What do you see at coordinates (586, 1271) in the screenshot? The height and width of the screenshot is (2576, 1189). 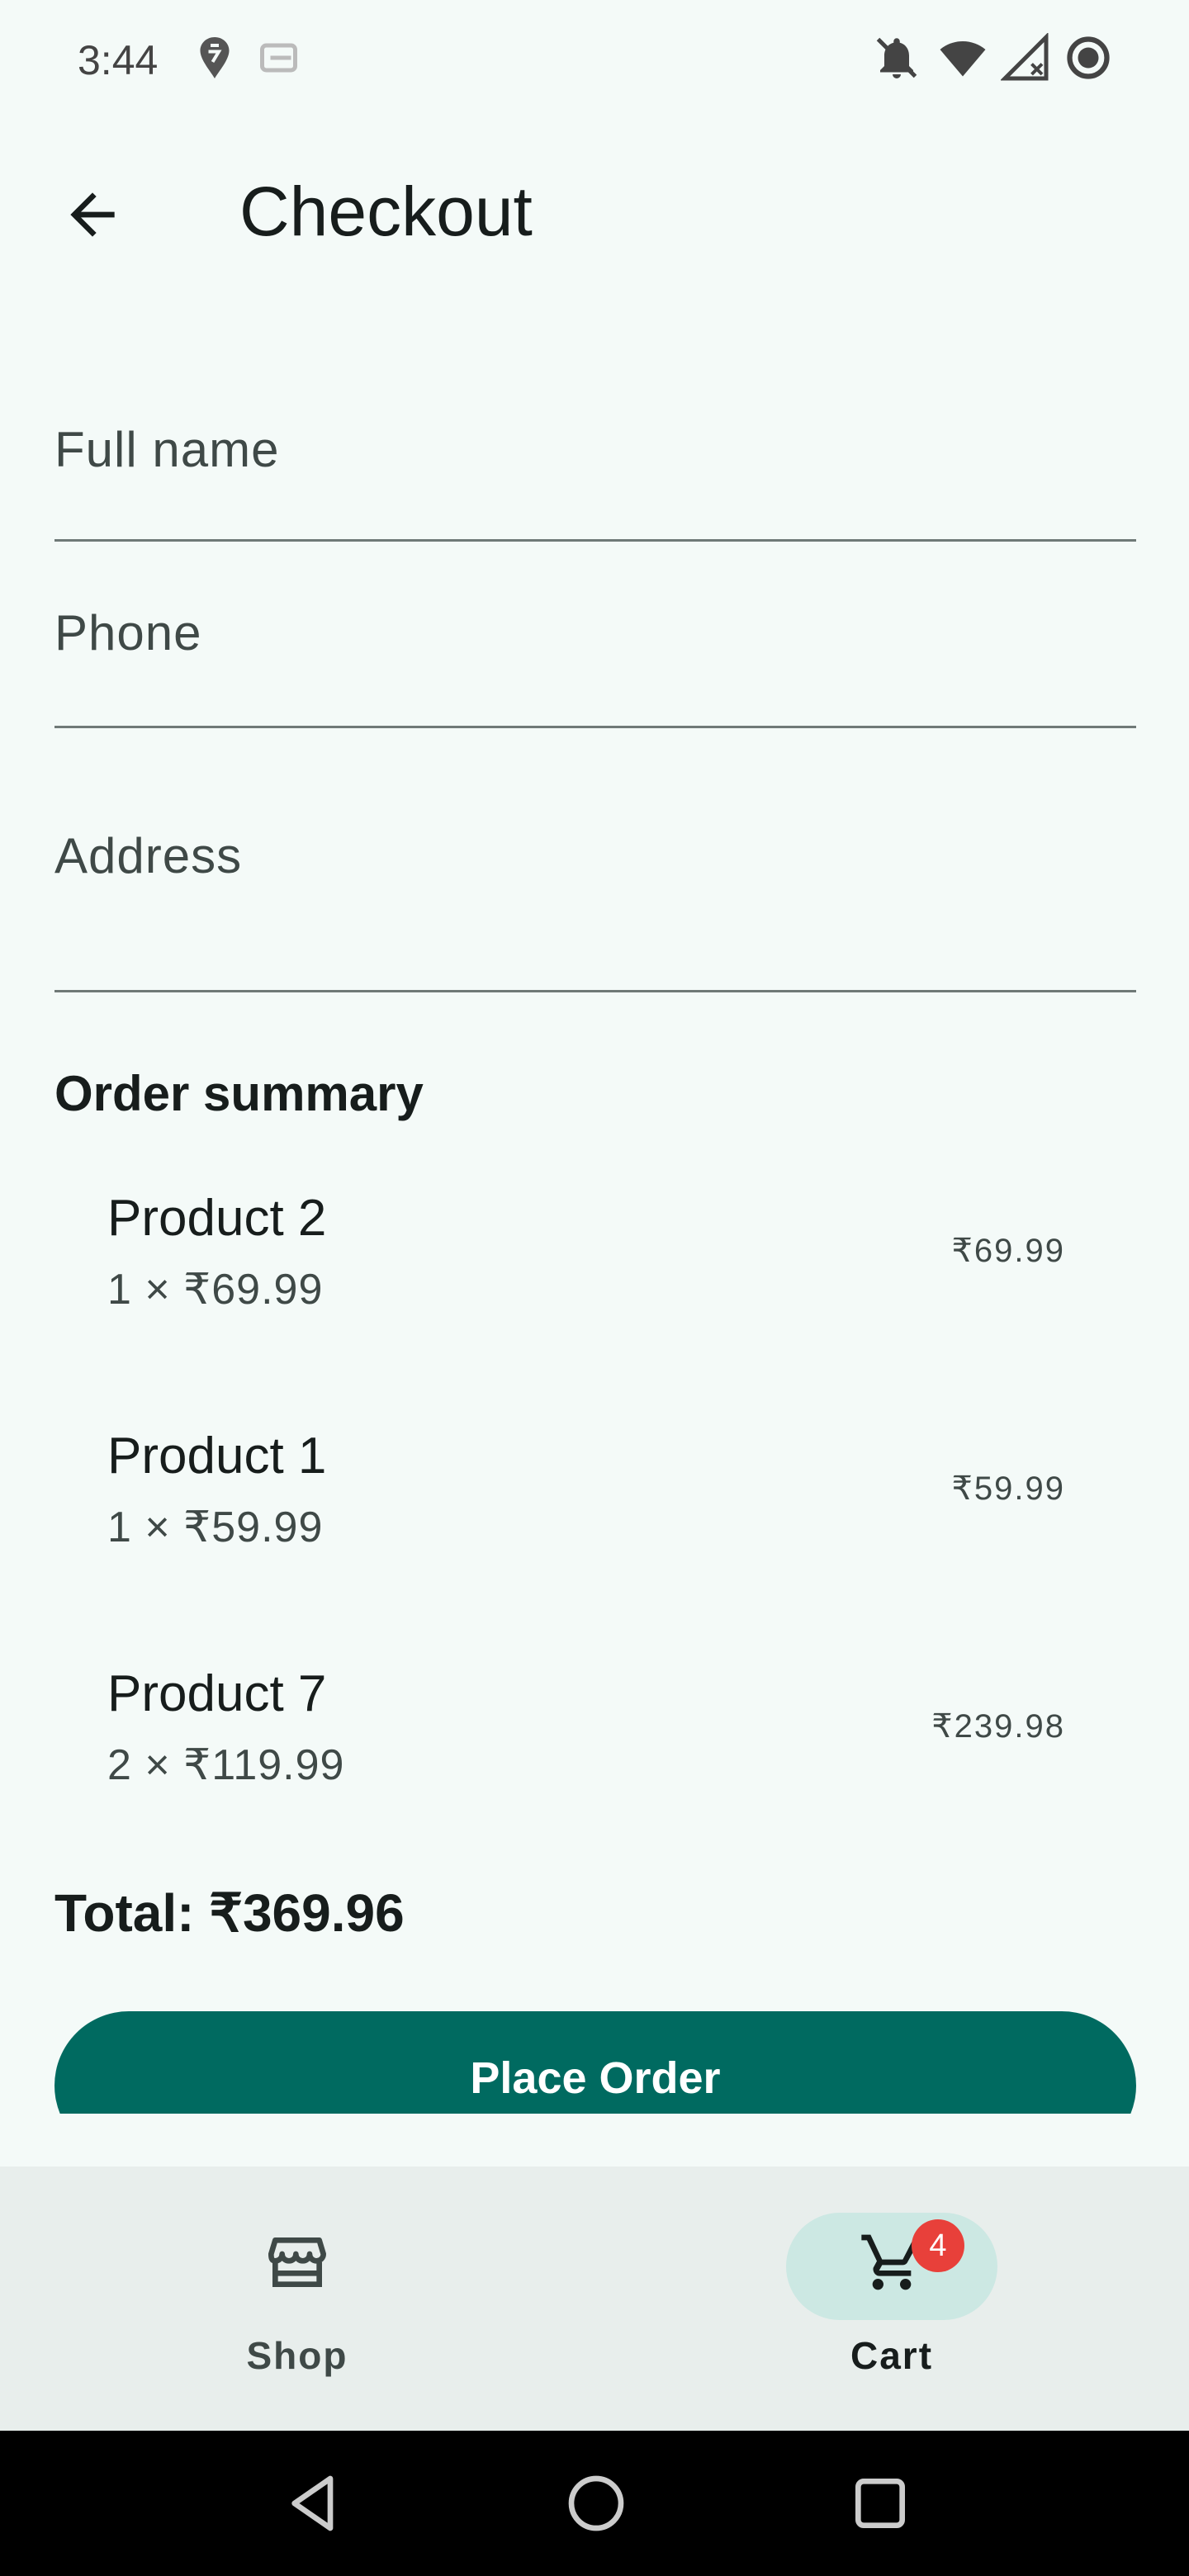 I see `order-item: Product 2 1 × ₹69.99 ₹69.99` at bounding box center [586, 1271].